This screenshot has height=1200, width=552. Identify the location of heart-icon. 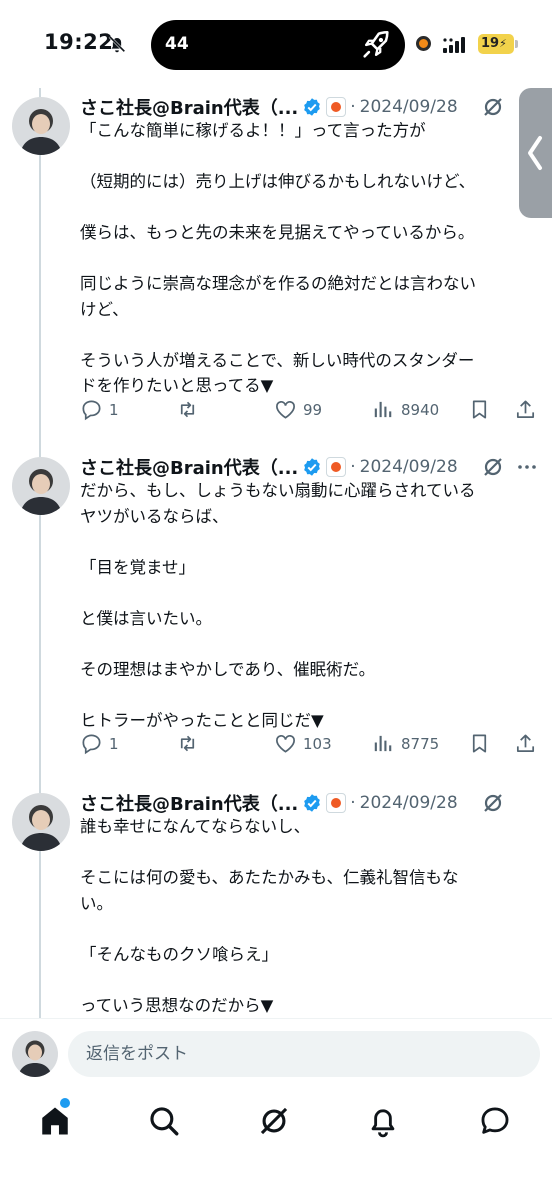
(285, 409).